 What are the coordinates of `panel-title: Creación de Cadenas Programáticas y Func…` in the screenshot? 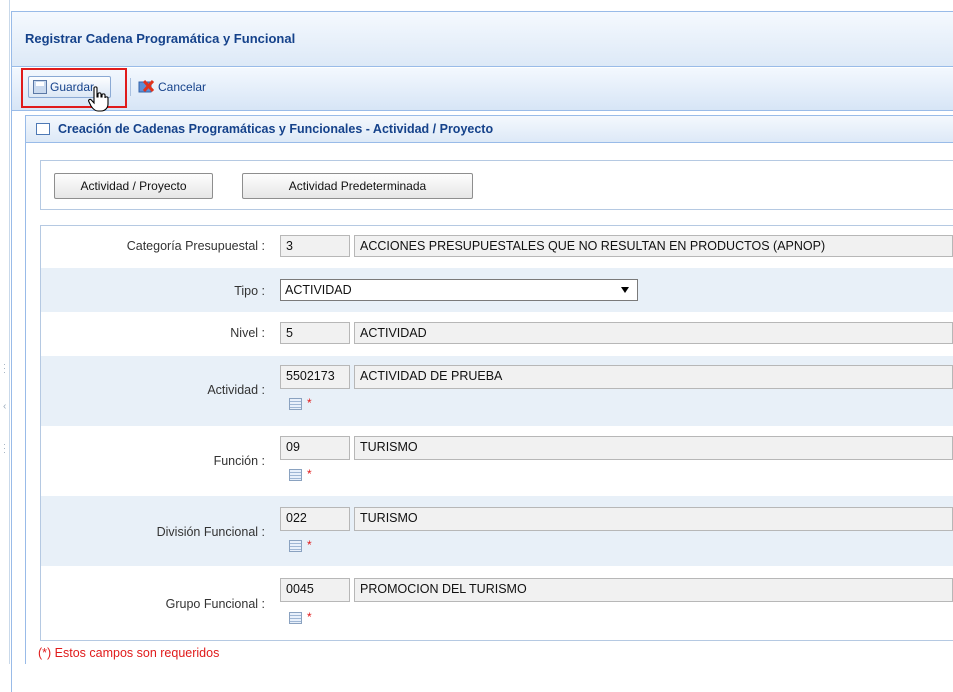 It's located at (276, 129).